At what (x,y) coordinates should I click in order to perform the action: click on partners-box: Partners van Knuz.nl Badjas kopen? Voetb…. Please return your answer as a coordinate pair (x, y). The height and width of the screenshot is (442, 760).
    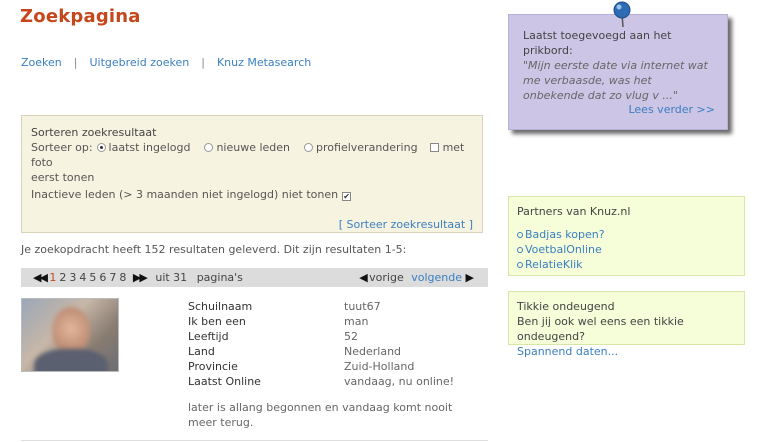
    Looking at the image, I should click on (626, 236).